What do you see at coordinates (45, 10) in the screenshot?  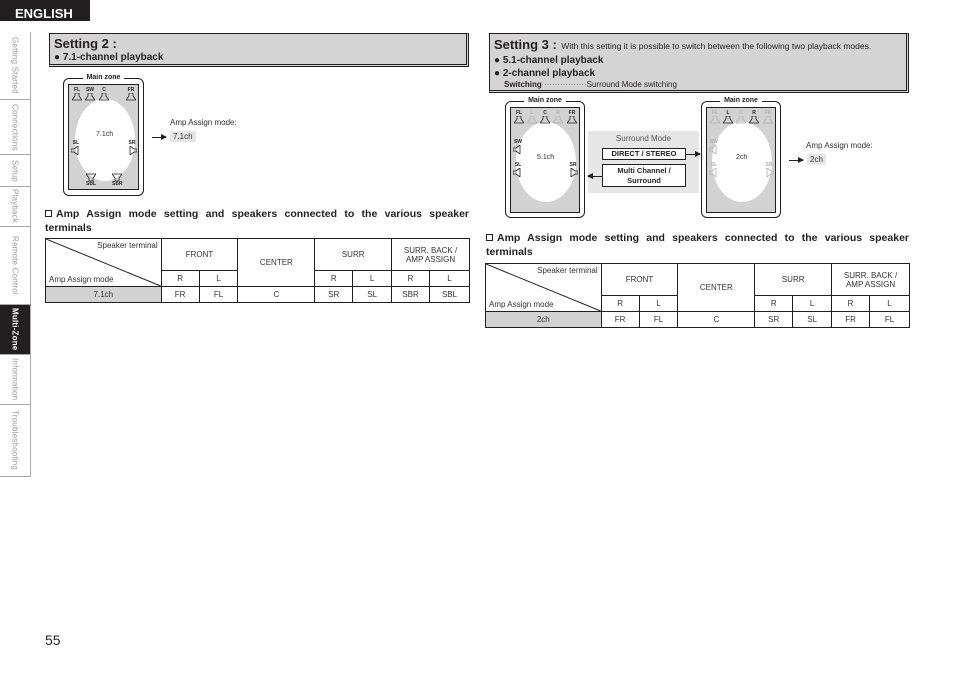 I see `language-tab: ENGLISH` at bounding box center [45, 10].